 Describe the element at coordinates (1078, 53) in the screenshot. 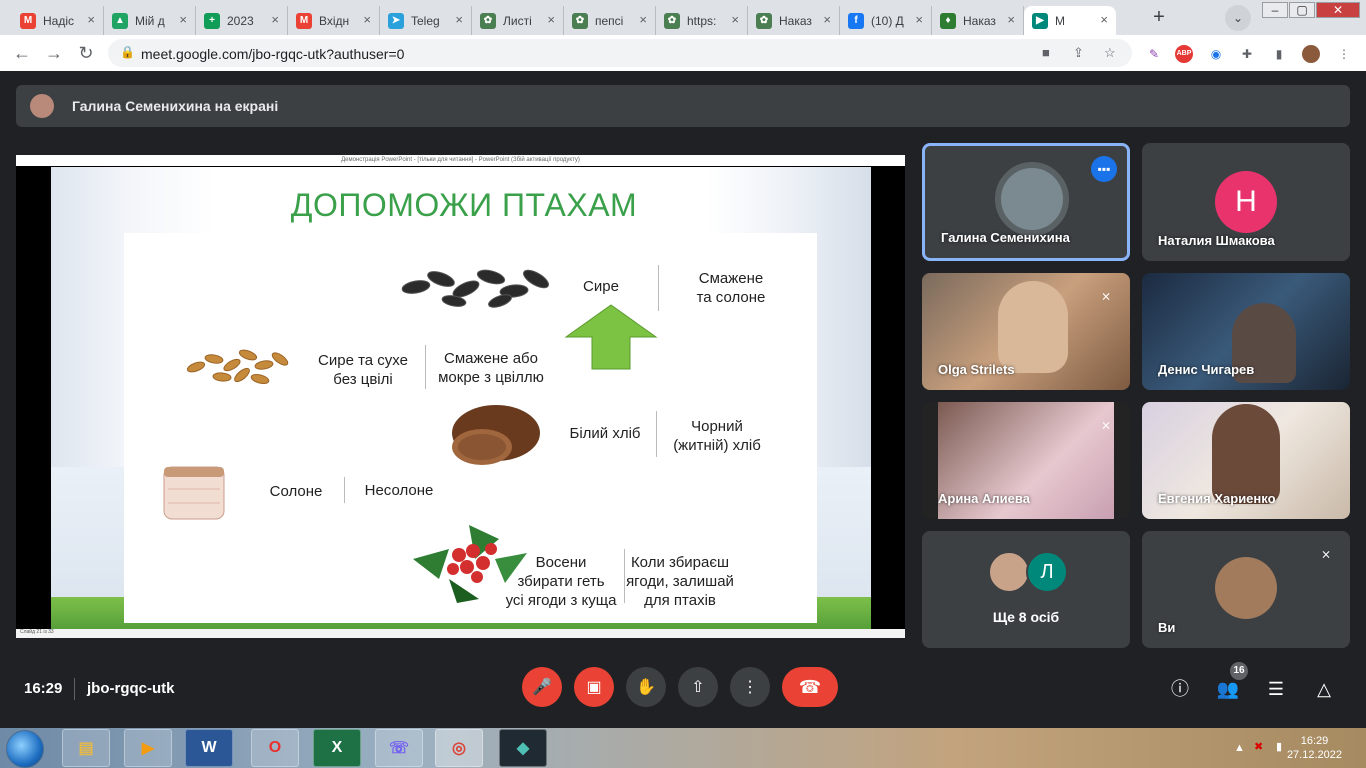

I see `share-icon: ⇪` at that location.